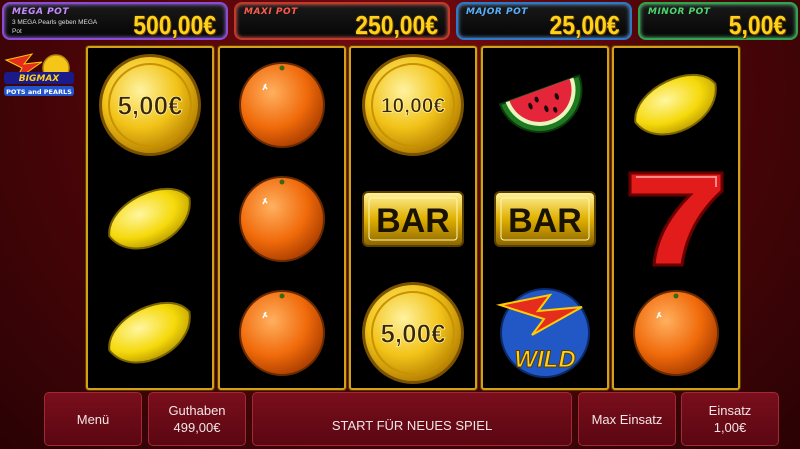 The image size is (800, 449). I want to click on svg-text: POTS and PEARLS, so click(39, 92).